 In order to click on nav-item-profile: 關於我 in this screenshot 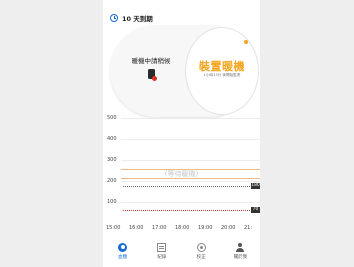, I will do `click(240, 251)`.